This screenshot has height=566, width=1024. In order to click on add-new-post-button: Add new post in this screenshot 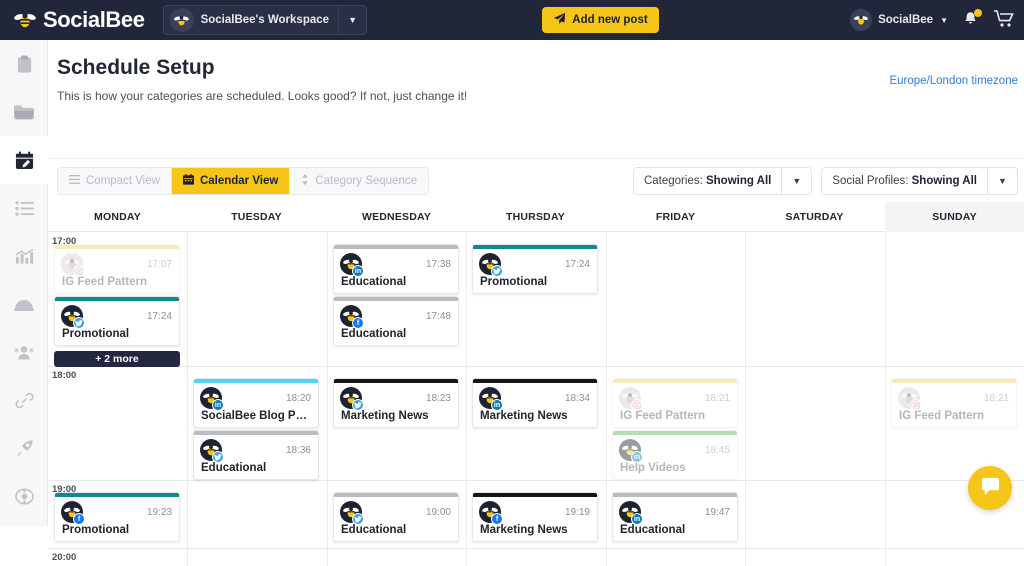, I will do `click(600, 20)`.